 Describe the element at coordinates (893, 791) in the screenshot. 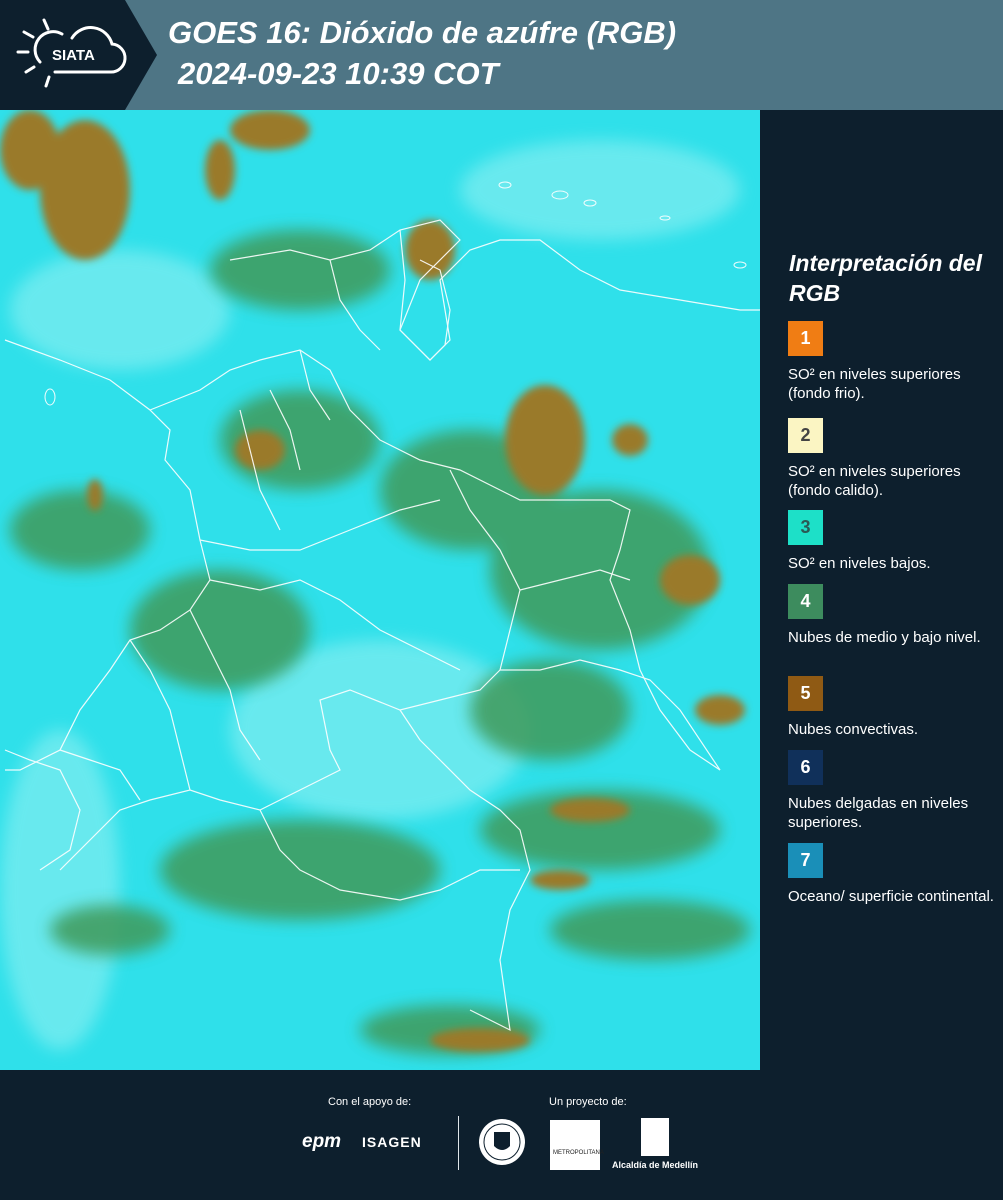

I see `legend-item: 6 Nubes delgadas en niveles superiores.` at that location.